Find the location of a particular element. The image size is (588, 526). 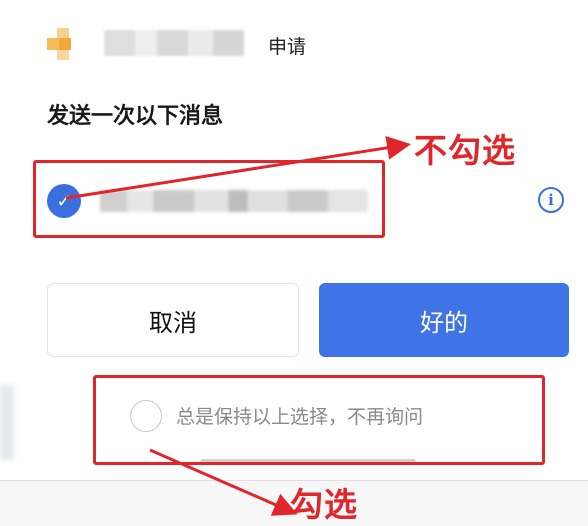

arrow-to-uncheck-note is located at coordinates (238, 167).